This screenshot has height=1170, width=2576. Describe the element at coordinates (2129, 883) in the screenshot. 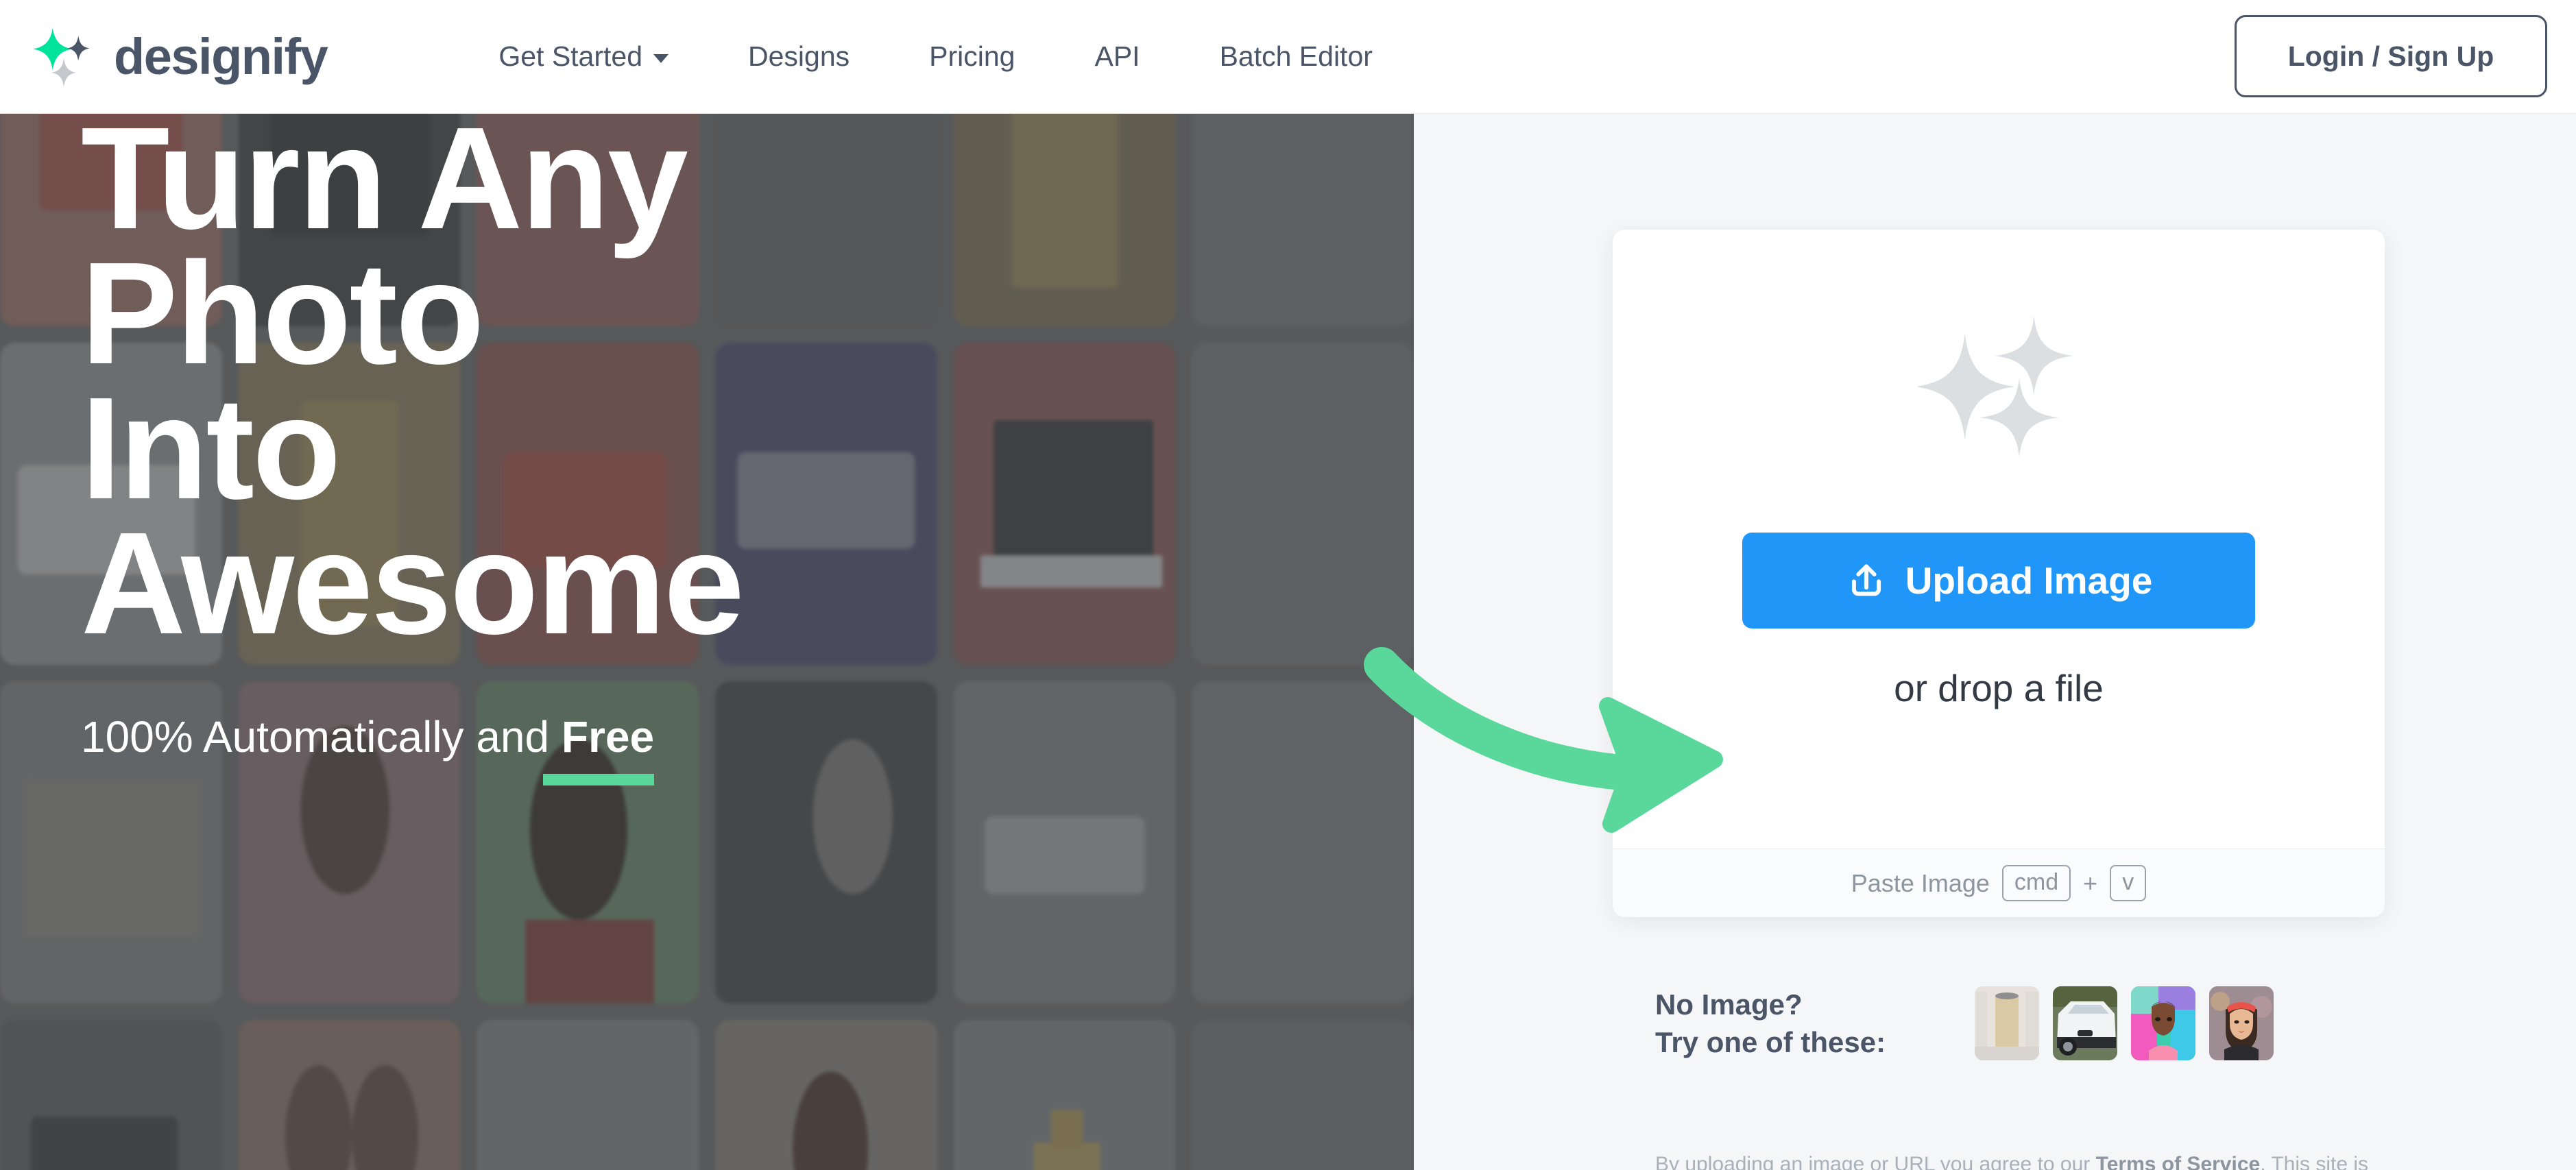

I see `paste-key-v: v` at that location.